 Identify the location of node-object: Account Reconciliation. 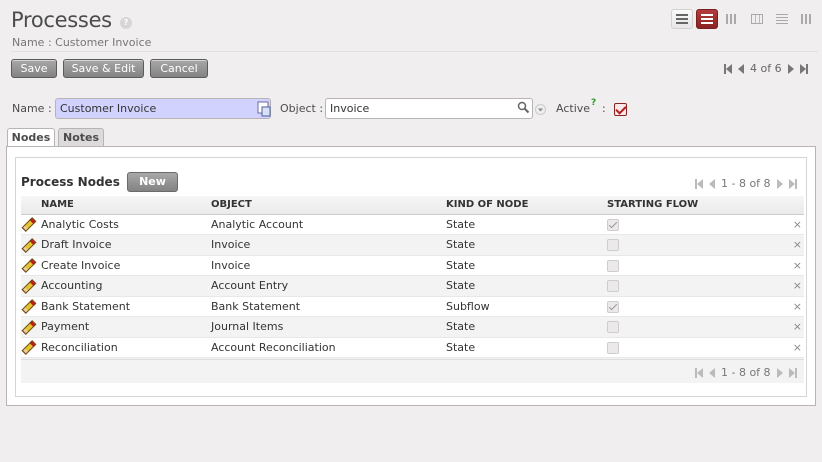
(328, 347).